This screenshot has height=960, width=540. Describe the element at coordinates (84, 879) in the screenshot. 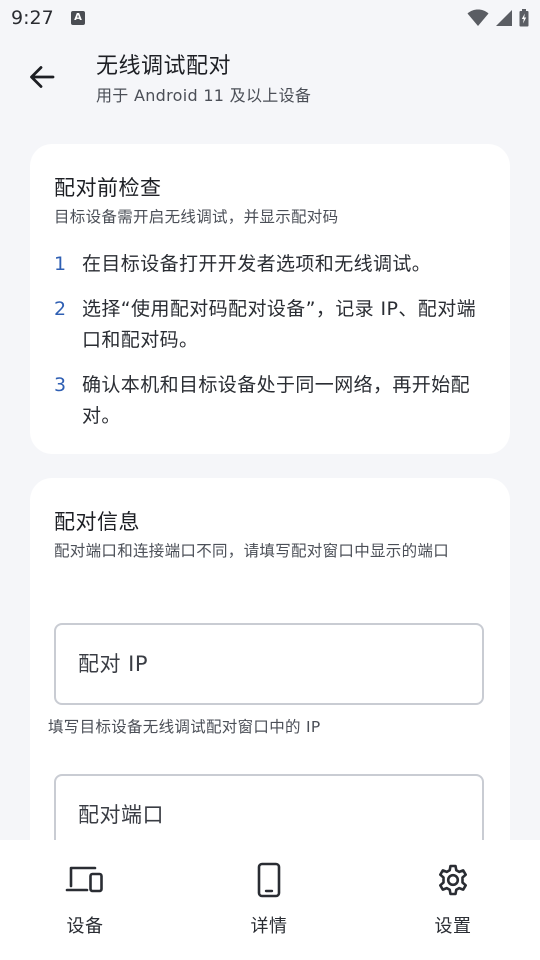

I see `devices-icon` at that location.